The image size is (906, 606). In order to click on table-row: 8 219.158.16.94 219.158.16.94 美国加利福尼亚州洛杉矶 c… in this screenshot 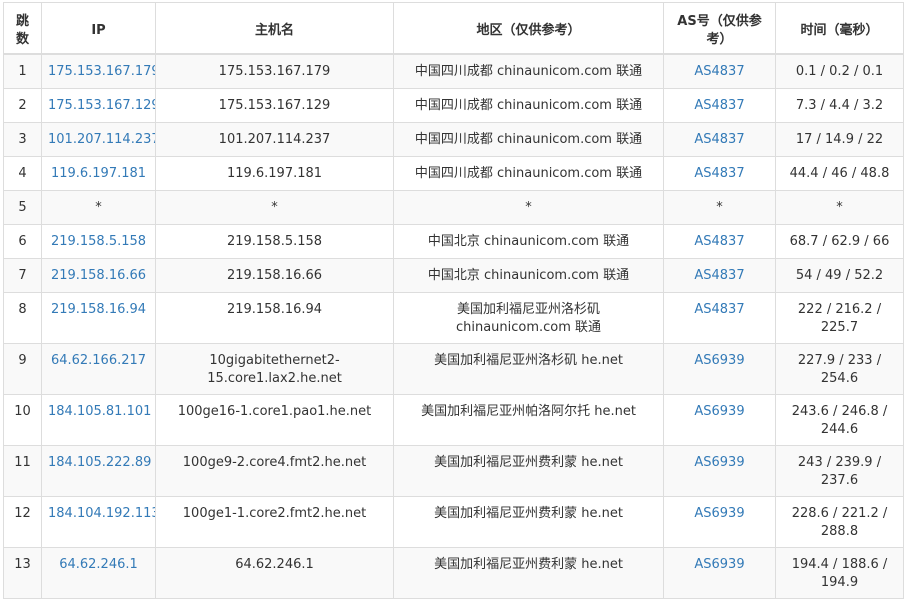, I will do `click(453, 317)`.